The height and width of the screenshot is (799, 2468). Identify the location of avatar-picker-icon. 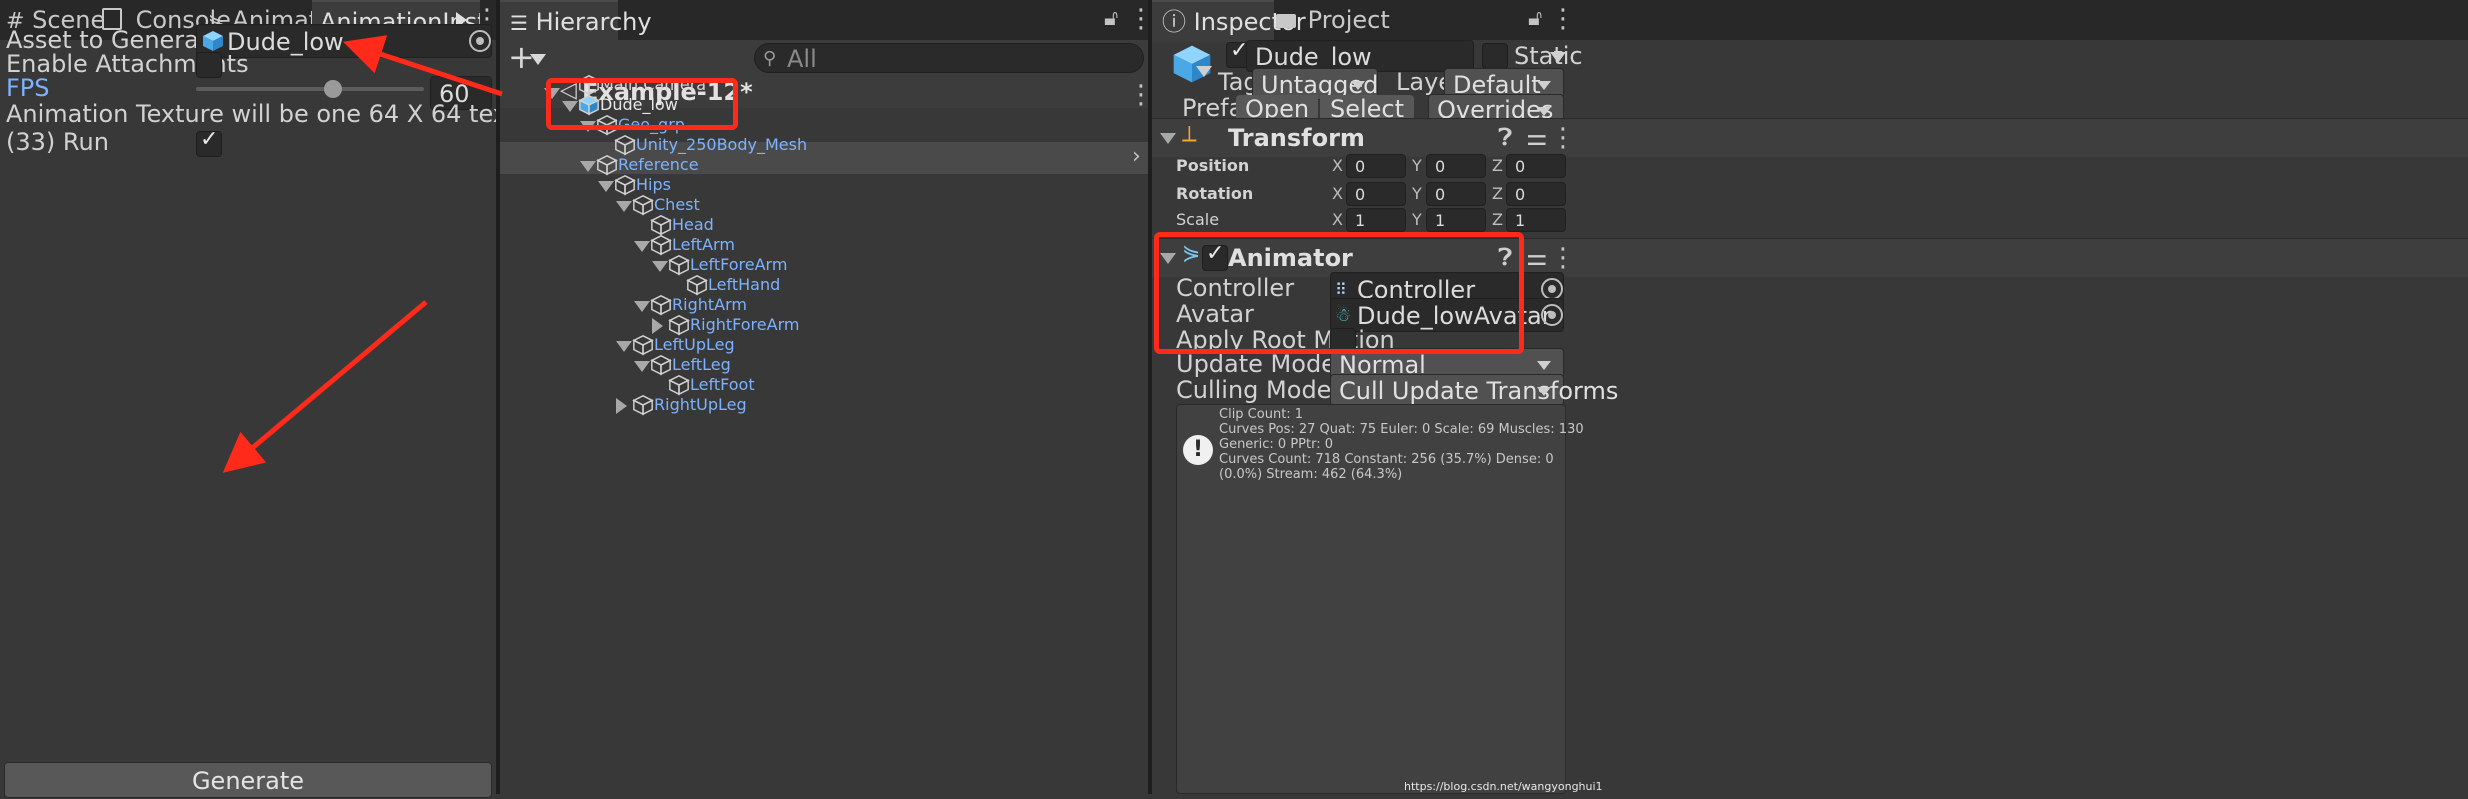
(1552, 315).